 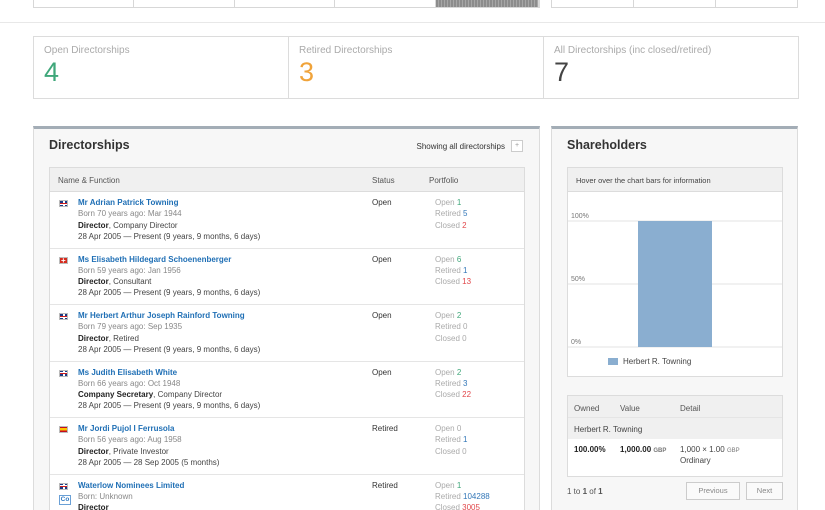 What do you see at coordinates (382, 259) in the screenshot?
I see `directorship-status: Open` at bounding box center [382, 259].